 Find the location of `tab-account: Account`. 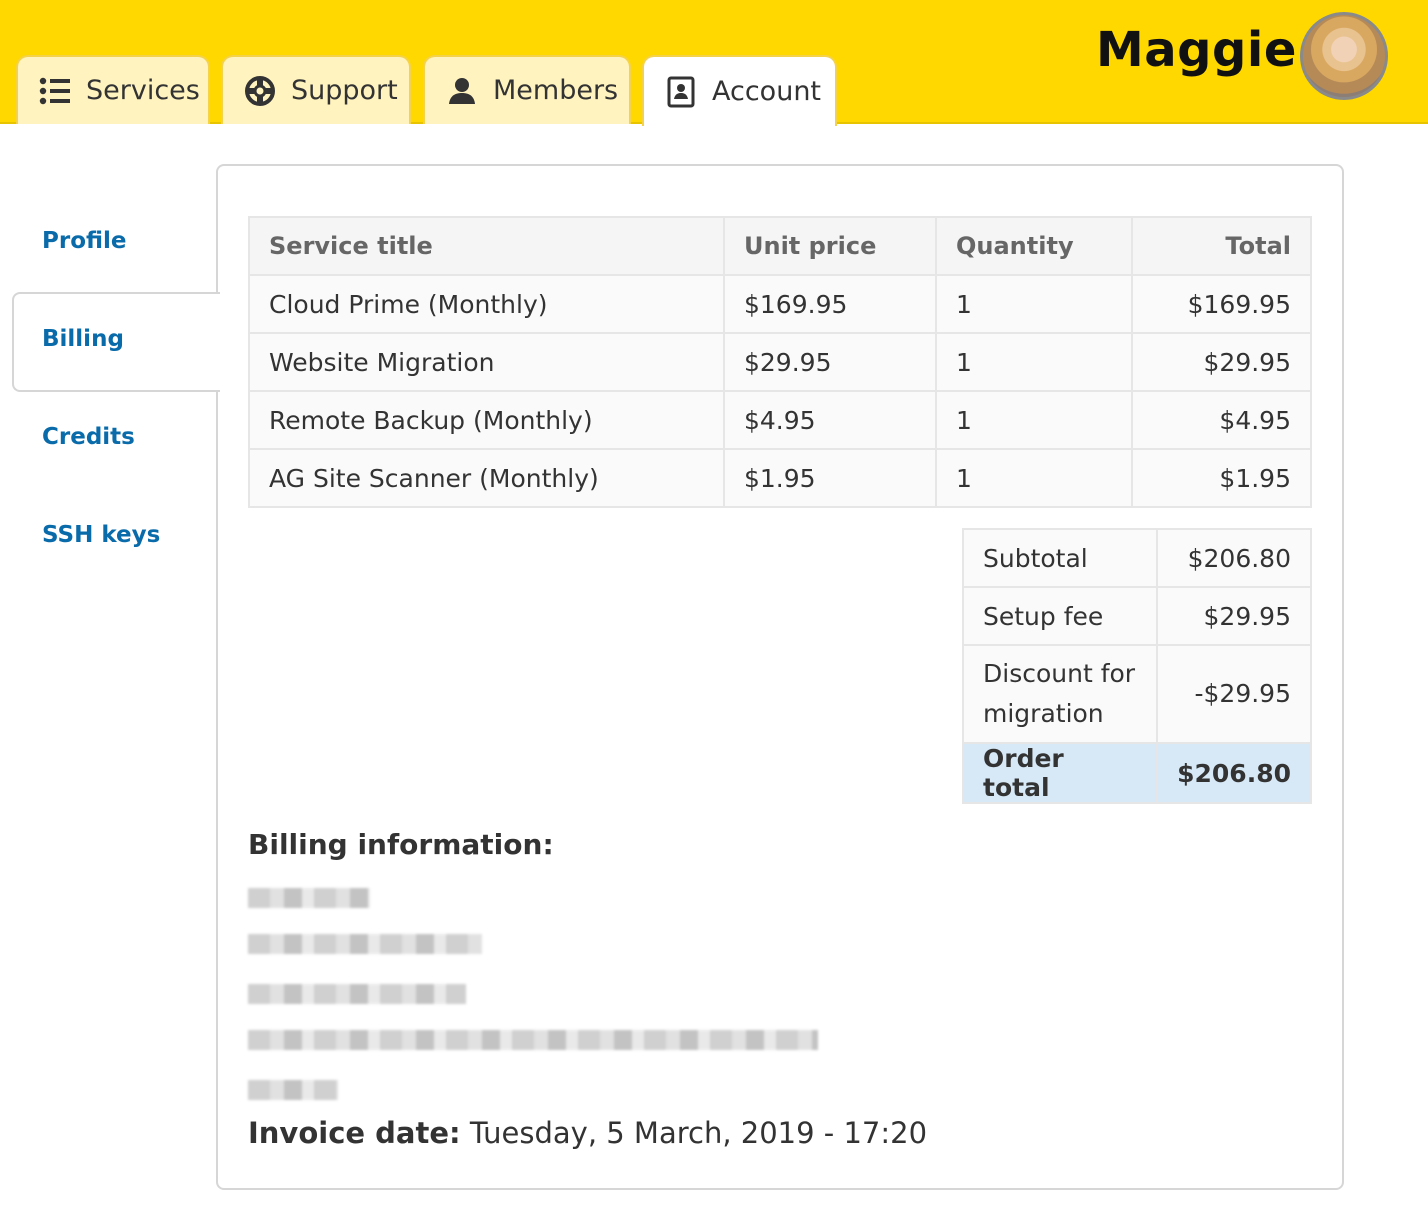

tab-account: Account is located at coordinates (739, 90).